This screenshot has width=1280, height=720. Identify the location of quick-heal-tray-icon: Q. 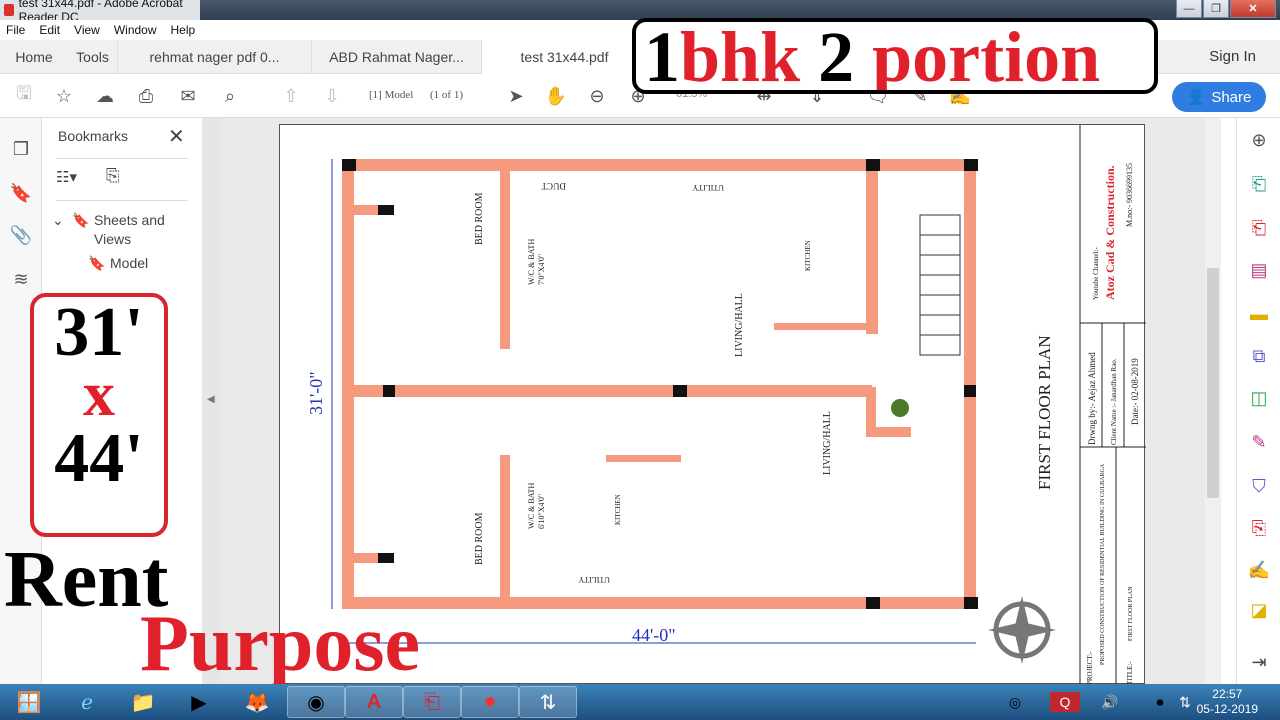
(1065, 702).